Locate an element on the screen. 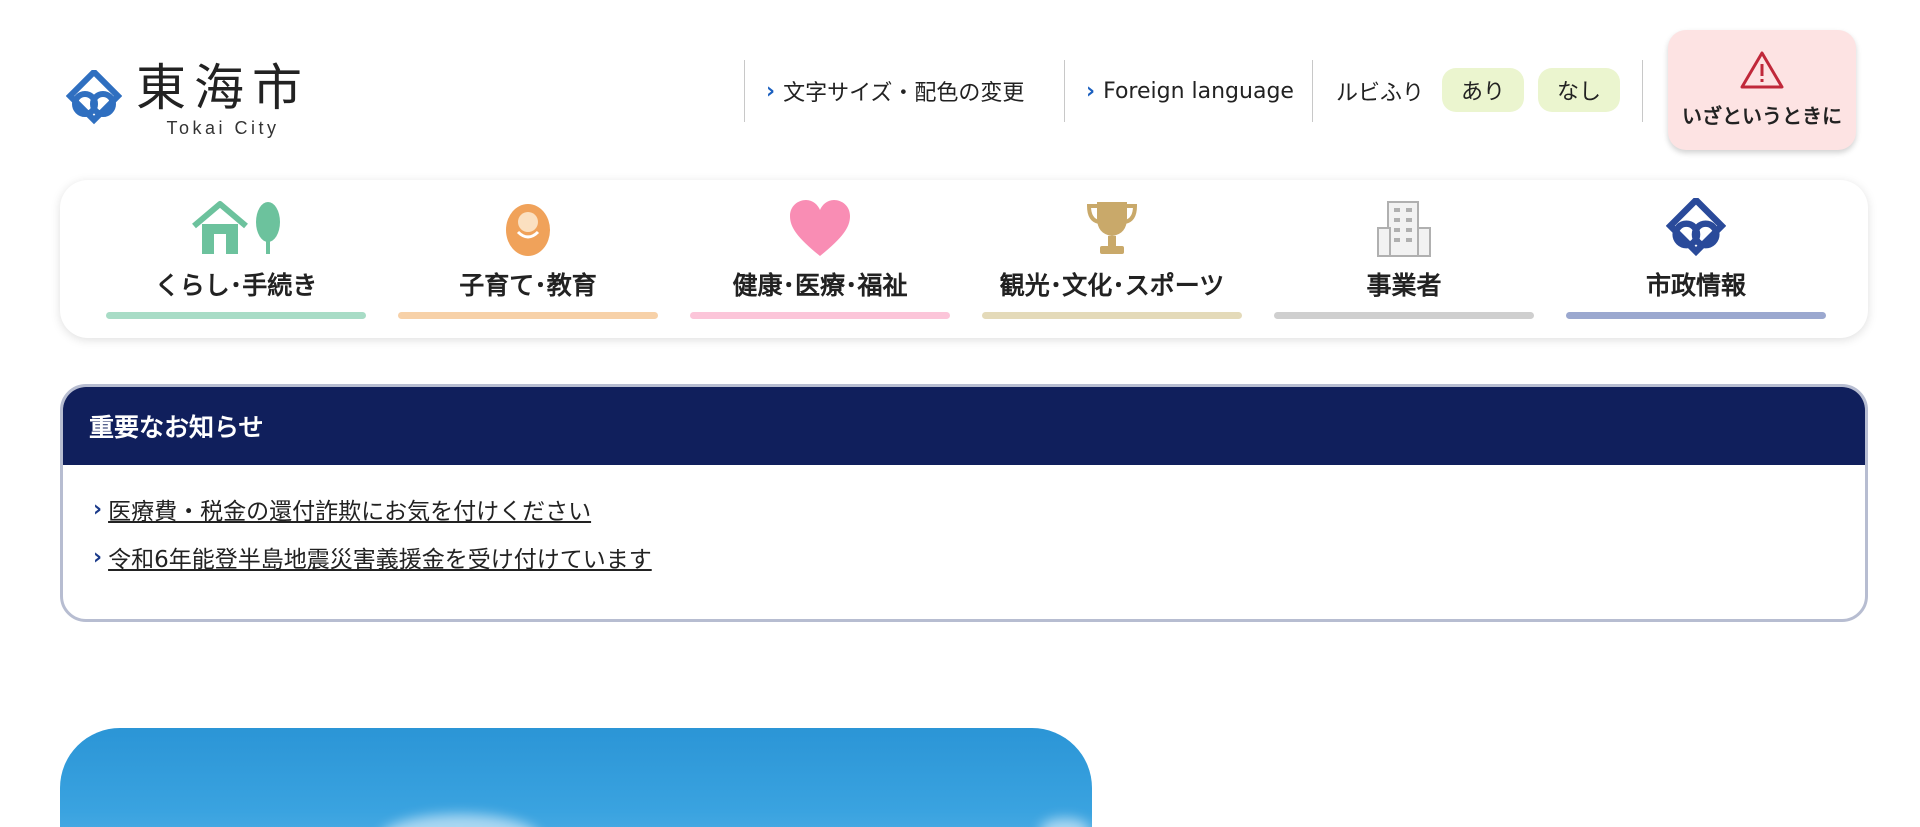 The width and height of the screenshot is (1920, 827). list-item: › 令和6年能登半島地震災害義援金を受け付けています is located at coordinates (979, 557).